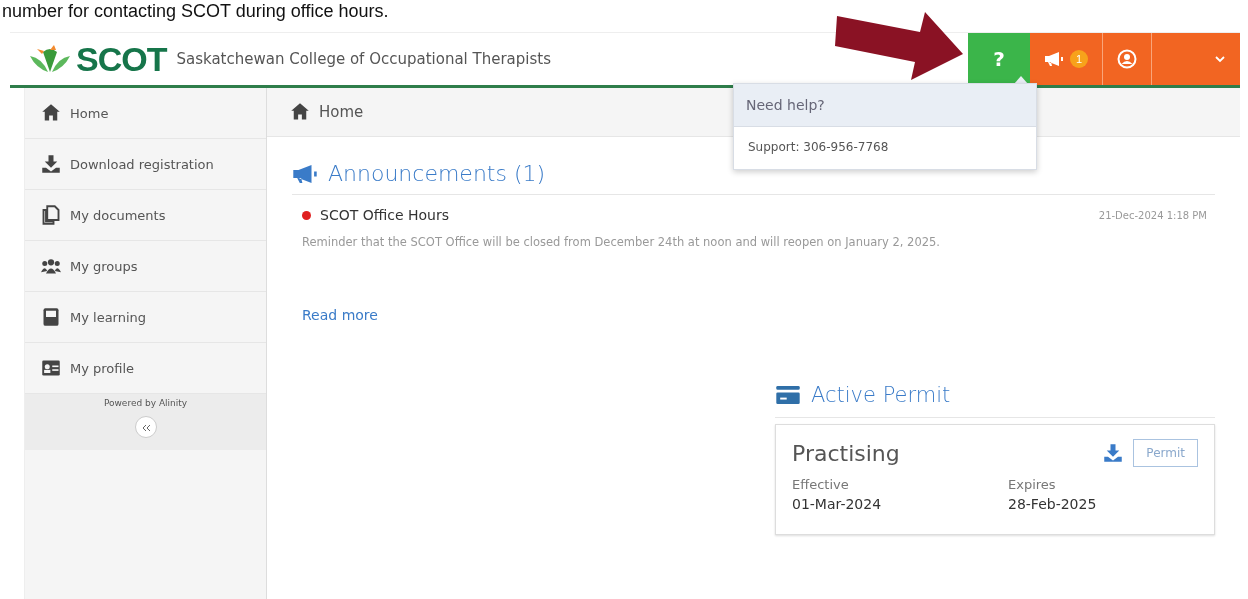 The height and width of the screenshot is (599, 1248). I want to click on profile-icon, so click(51, 368).